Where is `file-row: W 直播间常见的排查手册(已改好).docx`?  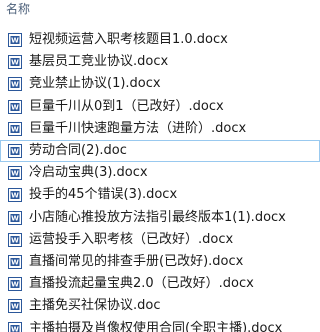 file-row: W 直播间常见的排查手册(已改好).docx is located at coordinates (160, 262).